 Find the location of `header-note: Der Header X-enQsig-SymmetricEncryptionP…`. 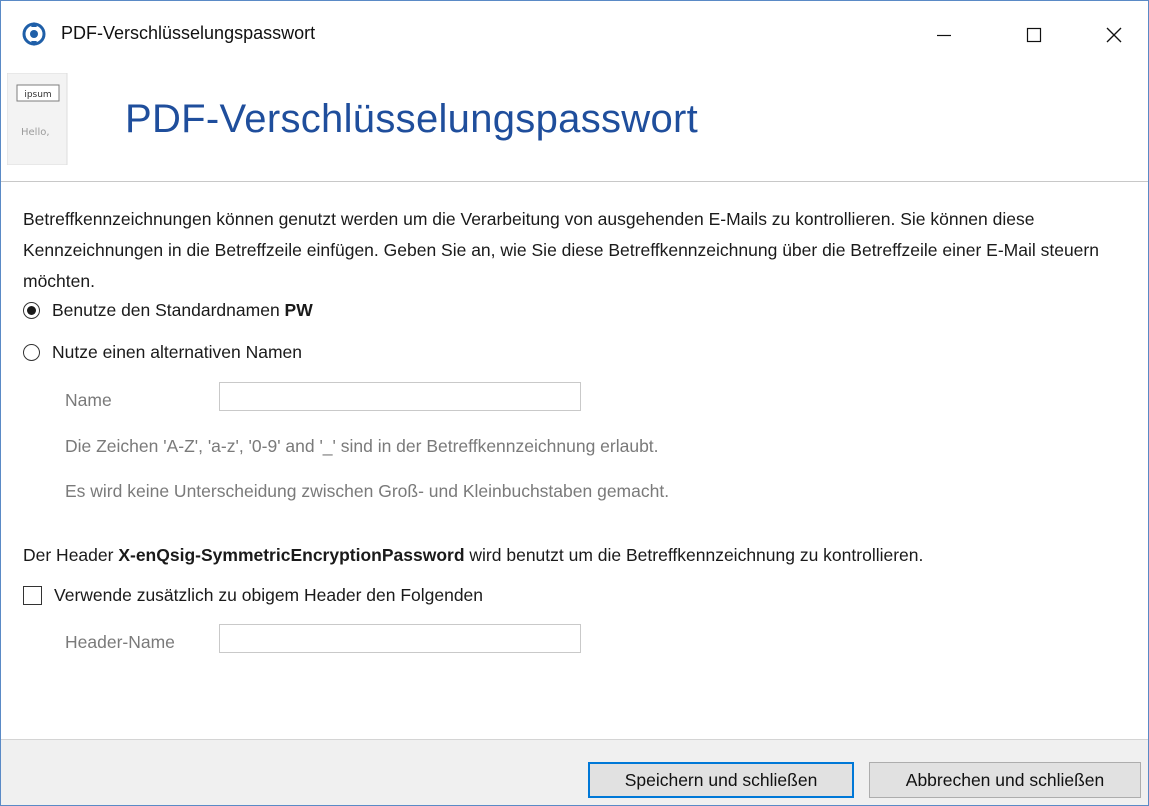

header-note: Der Header X-enQsig-SymmetricEncryptionP… is located at coordinates (473, 555).